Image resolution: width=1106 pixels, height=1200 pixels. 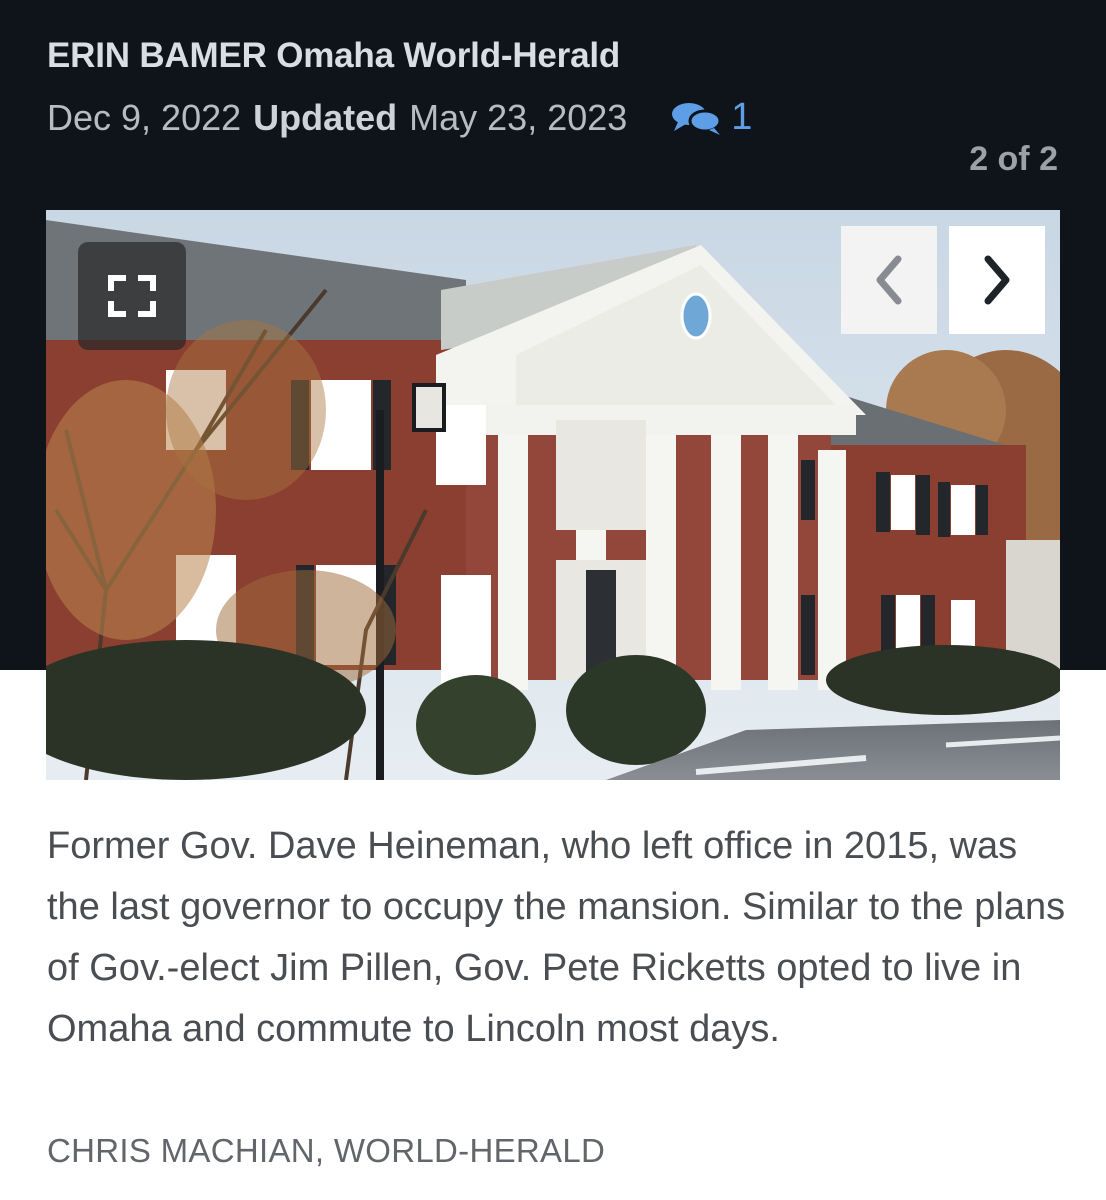 I want to click on expand-icon, so click(x=132, y=296).